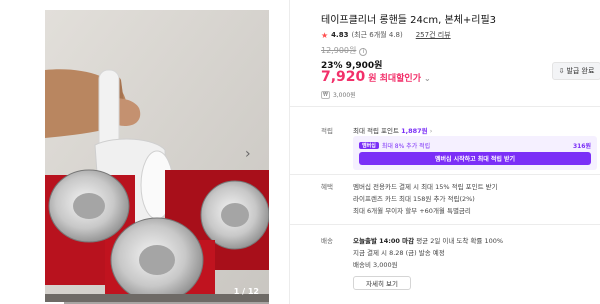 This screenshot has height=304, width=600. Describe the element at coordinates (376, 131) in the screenshot. I see `max-points-text: 최대 적립 포인트` at that location.